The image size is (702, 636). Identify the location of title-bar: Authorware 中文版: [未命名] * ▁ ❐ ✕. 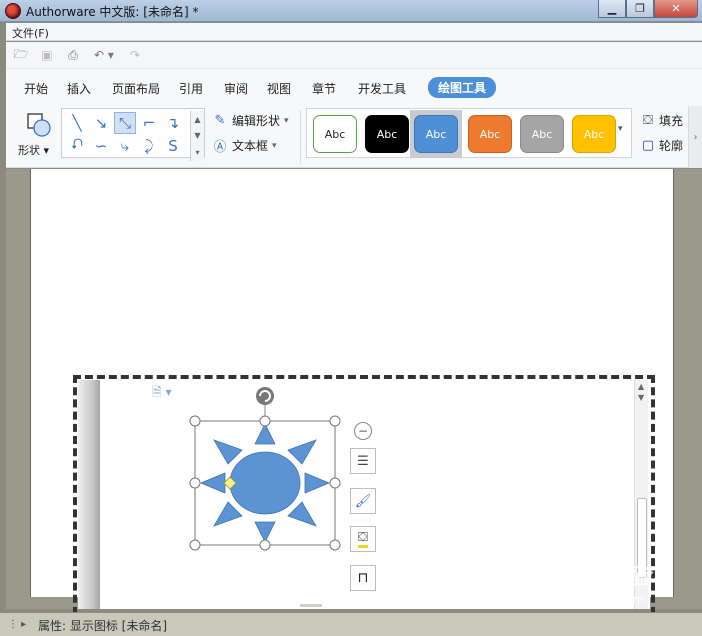
(351, 11).